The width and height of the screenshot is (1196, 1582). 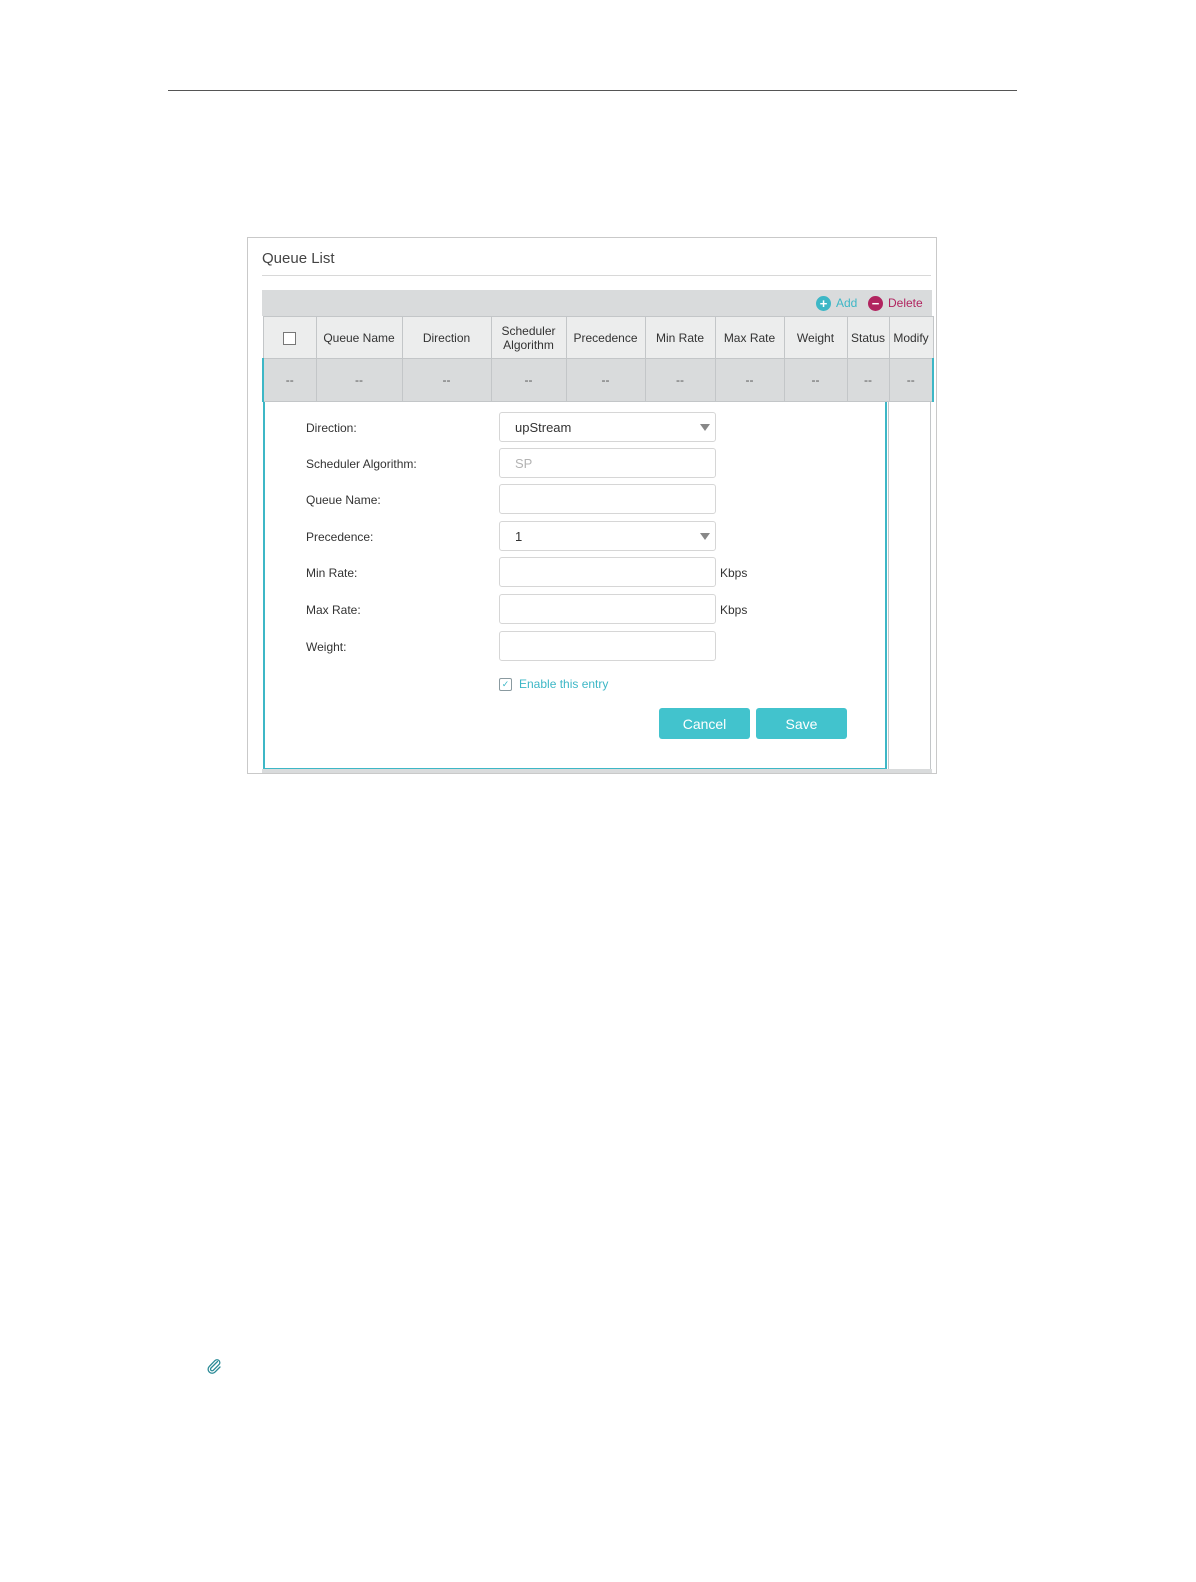 What do you see at coordinates (815, 337) in the screenshot?
I see `column-header: Weight` at bounding box center [815, 337].